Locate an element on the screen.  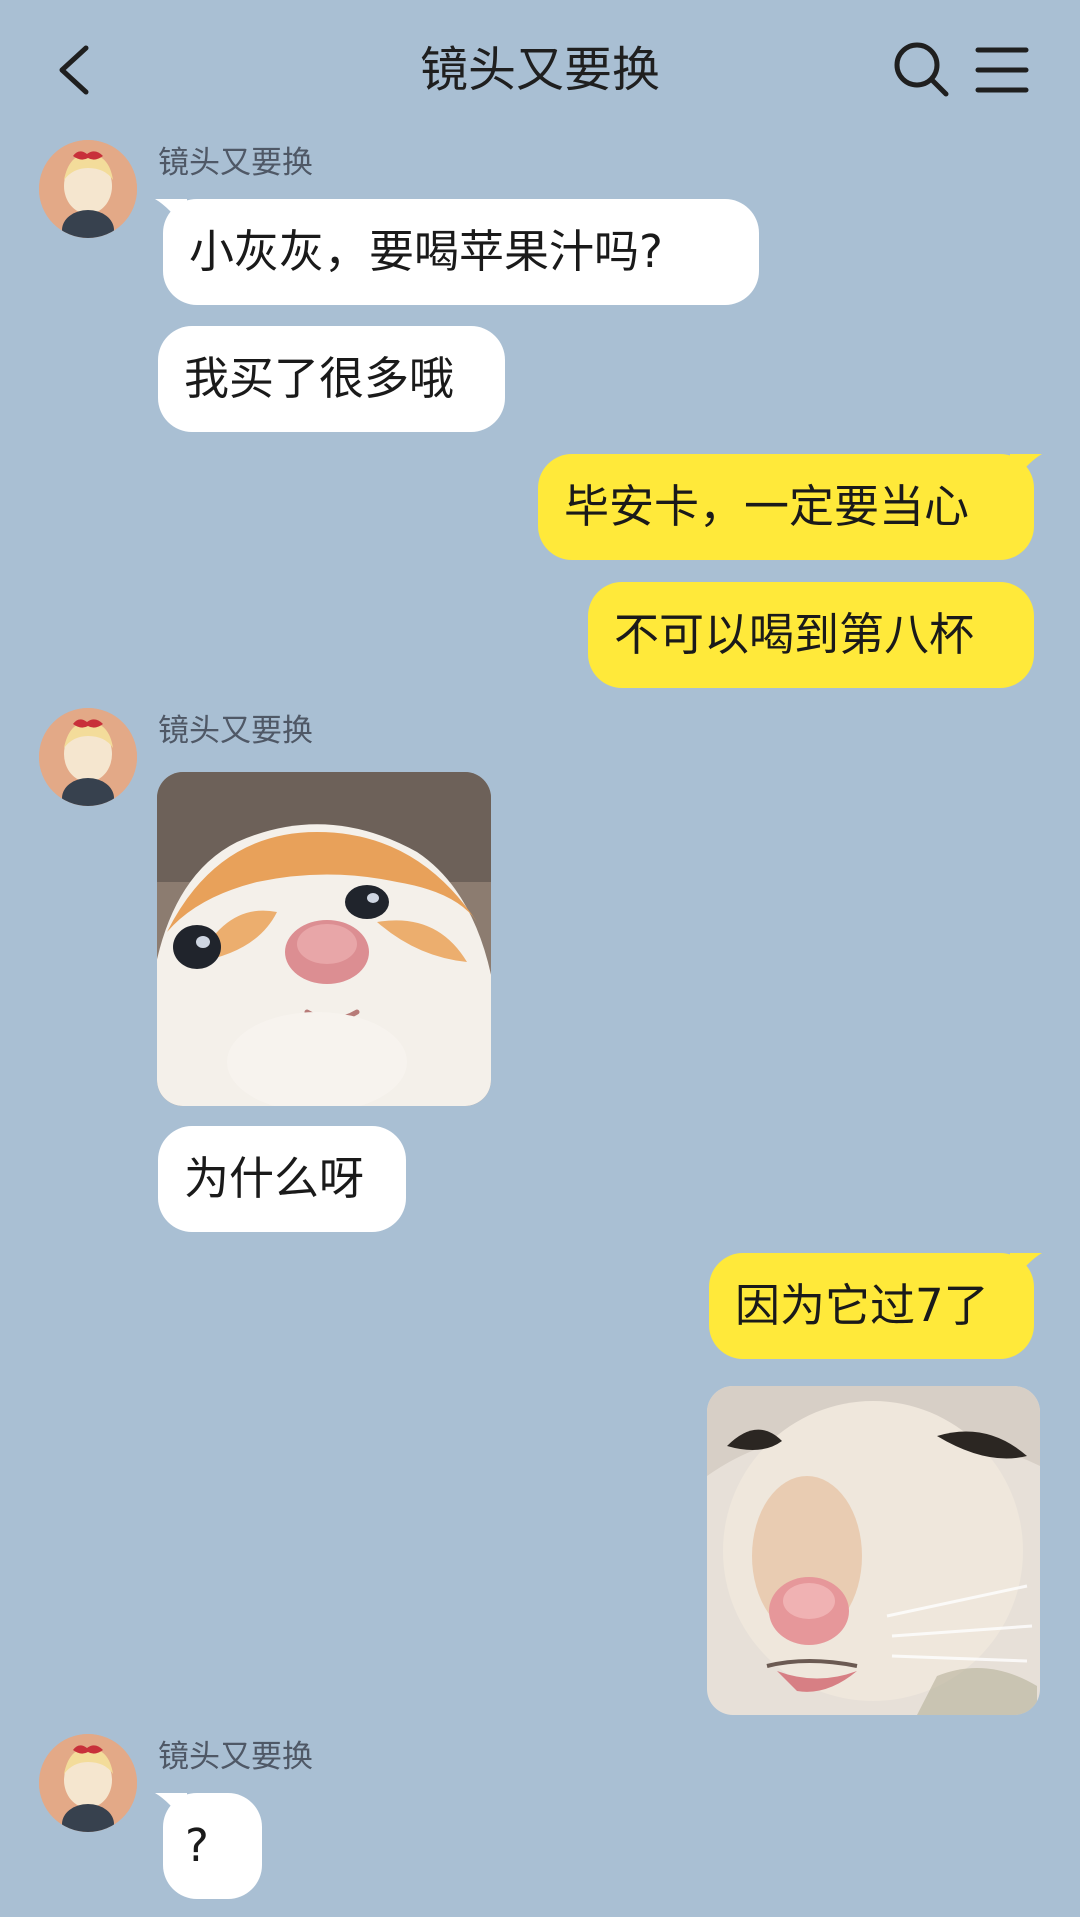
message-bubble-outgoing: 毕安卡，一定要当心 is located at coordinates (790, 507).